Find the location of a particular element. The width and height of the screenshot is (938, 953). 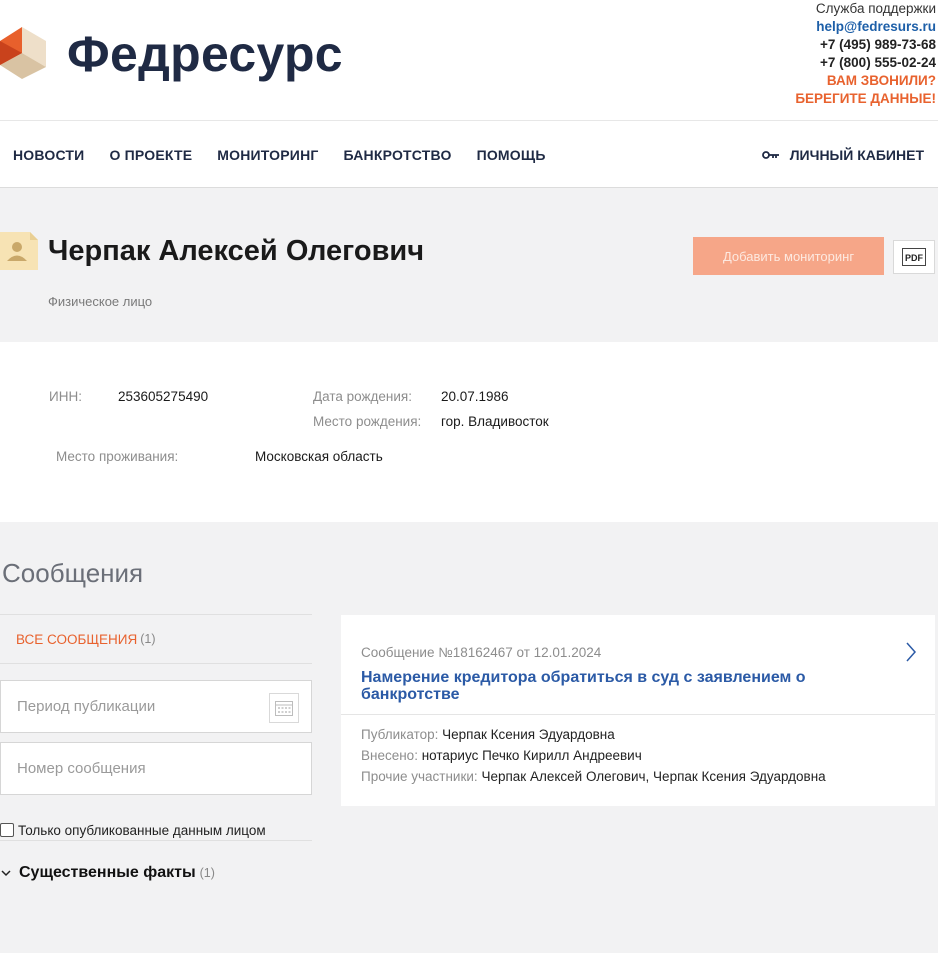

person-card-icon is located at coordinates (19, 251).